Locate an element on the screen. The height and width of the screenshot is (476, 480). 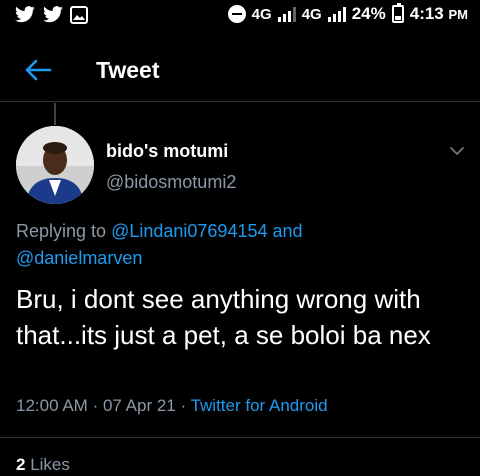
battery-percent: 24% is located at coordinates (368, 13).